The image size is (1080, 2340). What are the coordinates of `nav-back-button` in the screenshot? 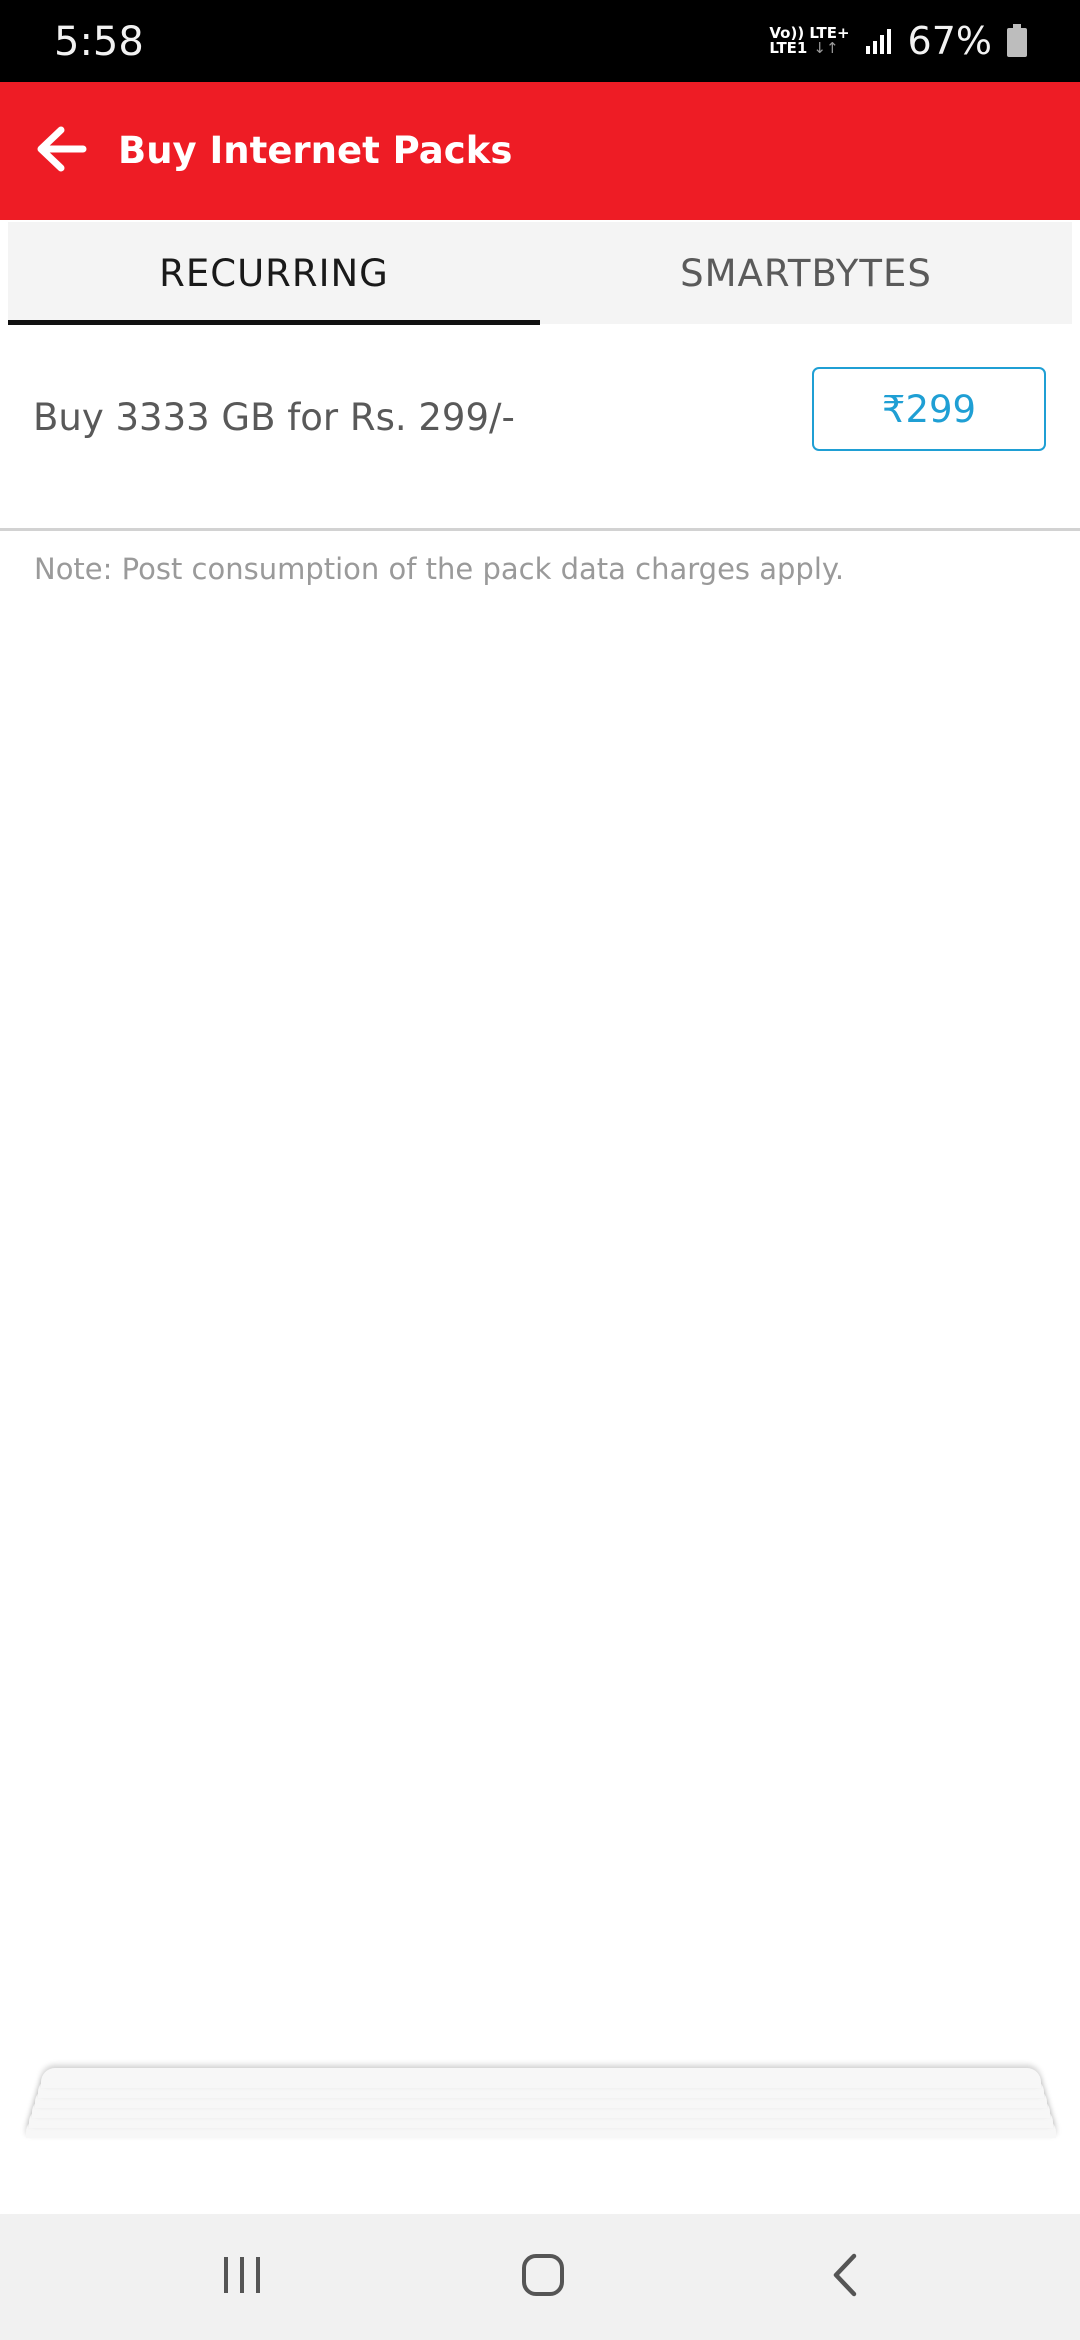 It's located at (846, 2277).